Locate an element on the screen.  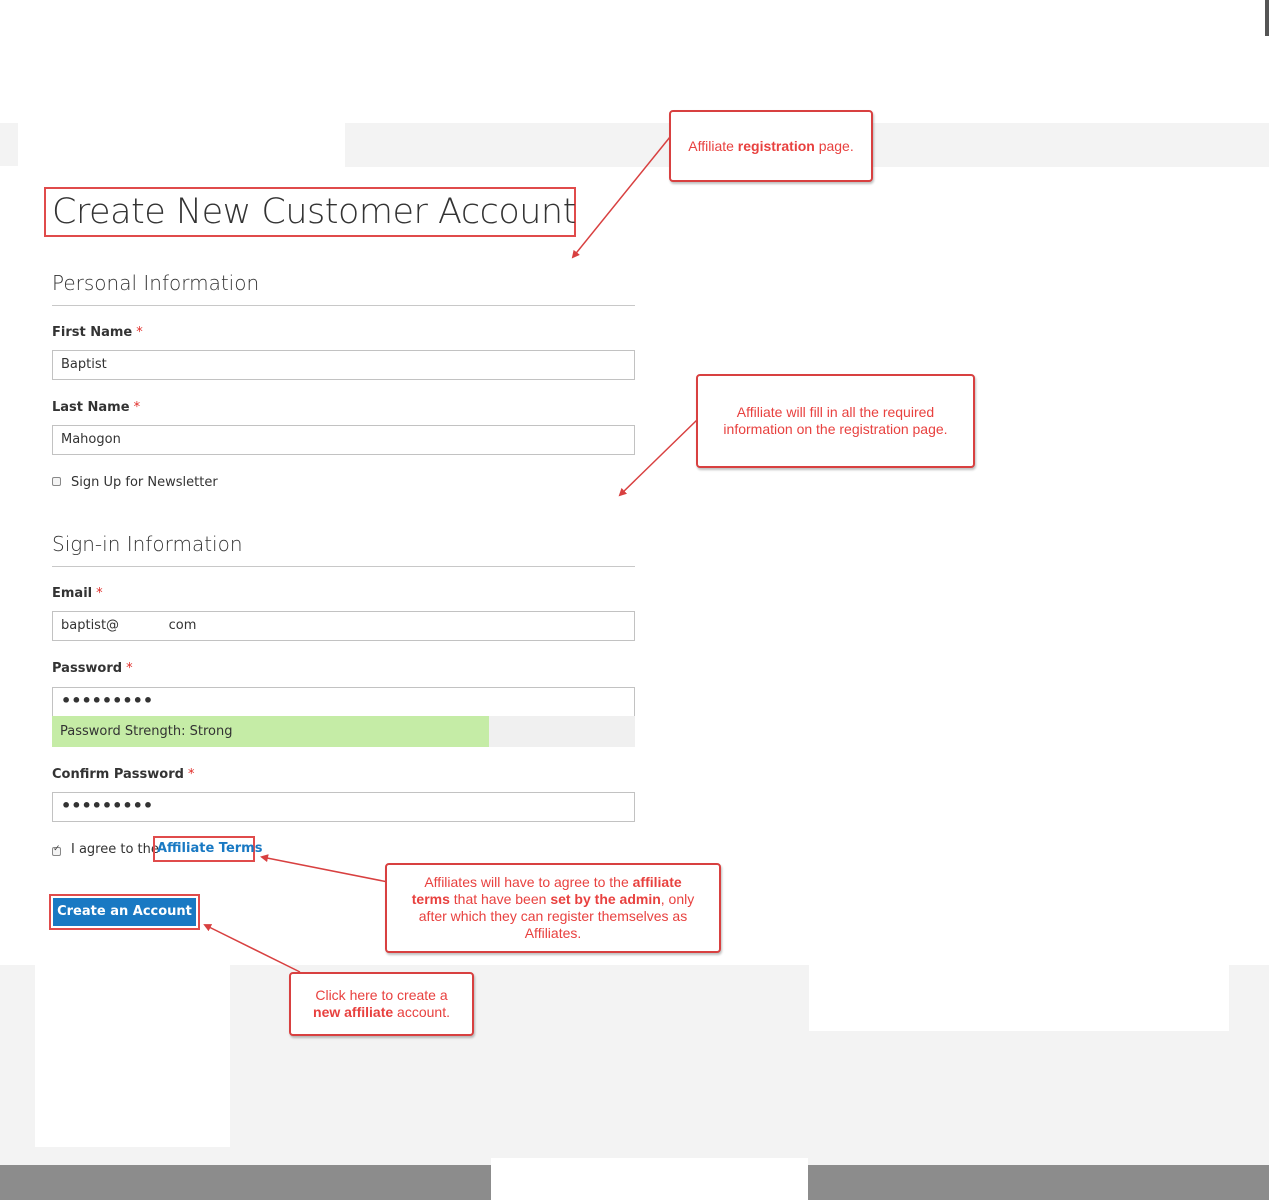
arrow-registration is located at coordinates (621, 197).